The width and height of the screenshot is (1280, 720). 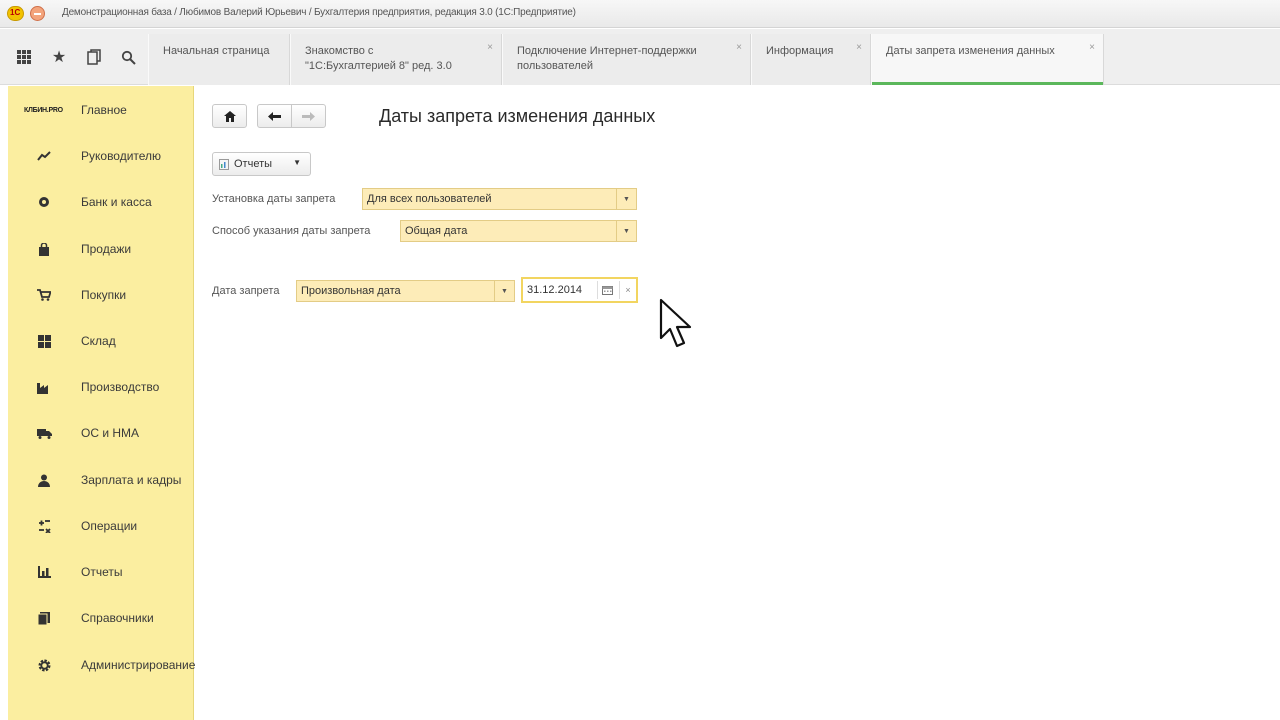 I want to click on sidebar-item-operations: Операции, so click(x=101, y=526).